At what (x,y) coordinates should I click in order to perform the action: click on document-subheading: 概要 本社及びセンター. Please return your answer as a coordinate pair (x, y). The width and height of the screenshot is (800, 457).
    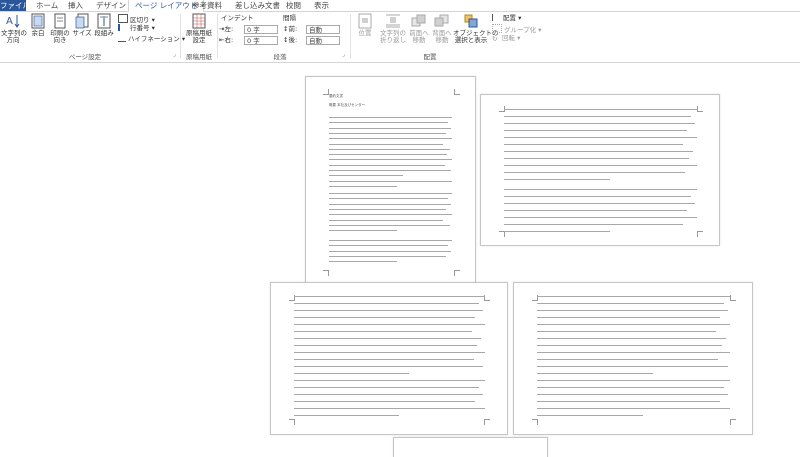
    Looking at the image, I should click on (347, 105).